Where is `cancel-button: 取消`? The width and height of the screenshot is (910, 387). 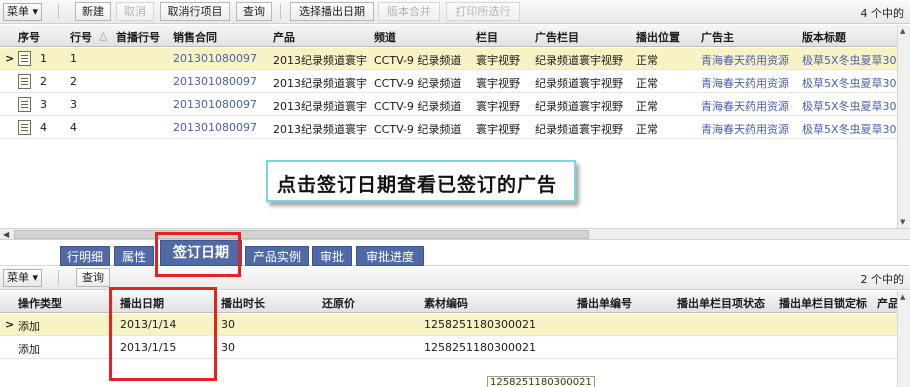 cancel-button: 取消 is located at coordinates (135, 11).